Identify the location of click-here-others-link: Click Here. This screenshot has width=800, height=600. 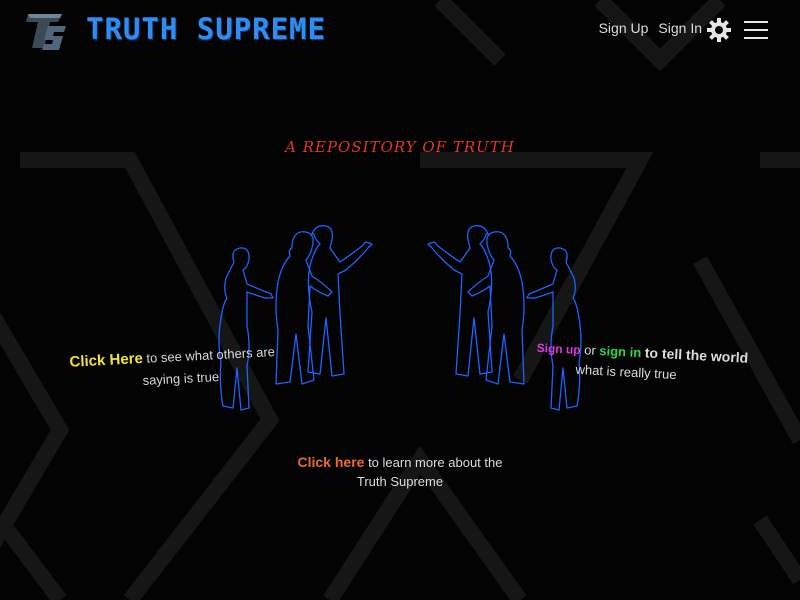
(106, 360).